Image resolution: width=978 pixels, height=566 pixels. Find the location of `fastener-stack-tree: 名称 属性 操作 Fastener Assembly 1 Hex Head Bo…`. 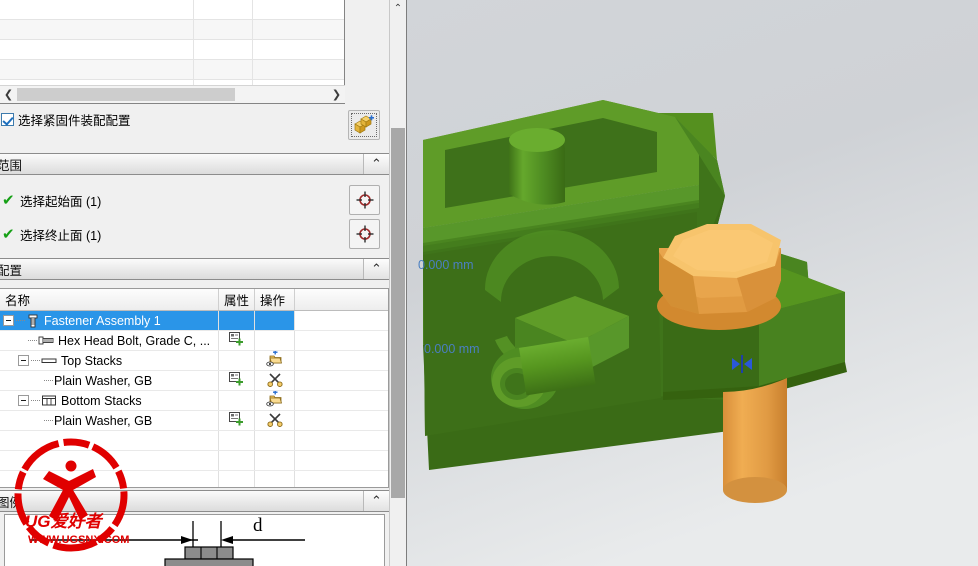

fastener-stack-tree: 名称 属性 操作 Fastener Assembly 1 Hex Head Bo… is located at coordinates (194, 388).